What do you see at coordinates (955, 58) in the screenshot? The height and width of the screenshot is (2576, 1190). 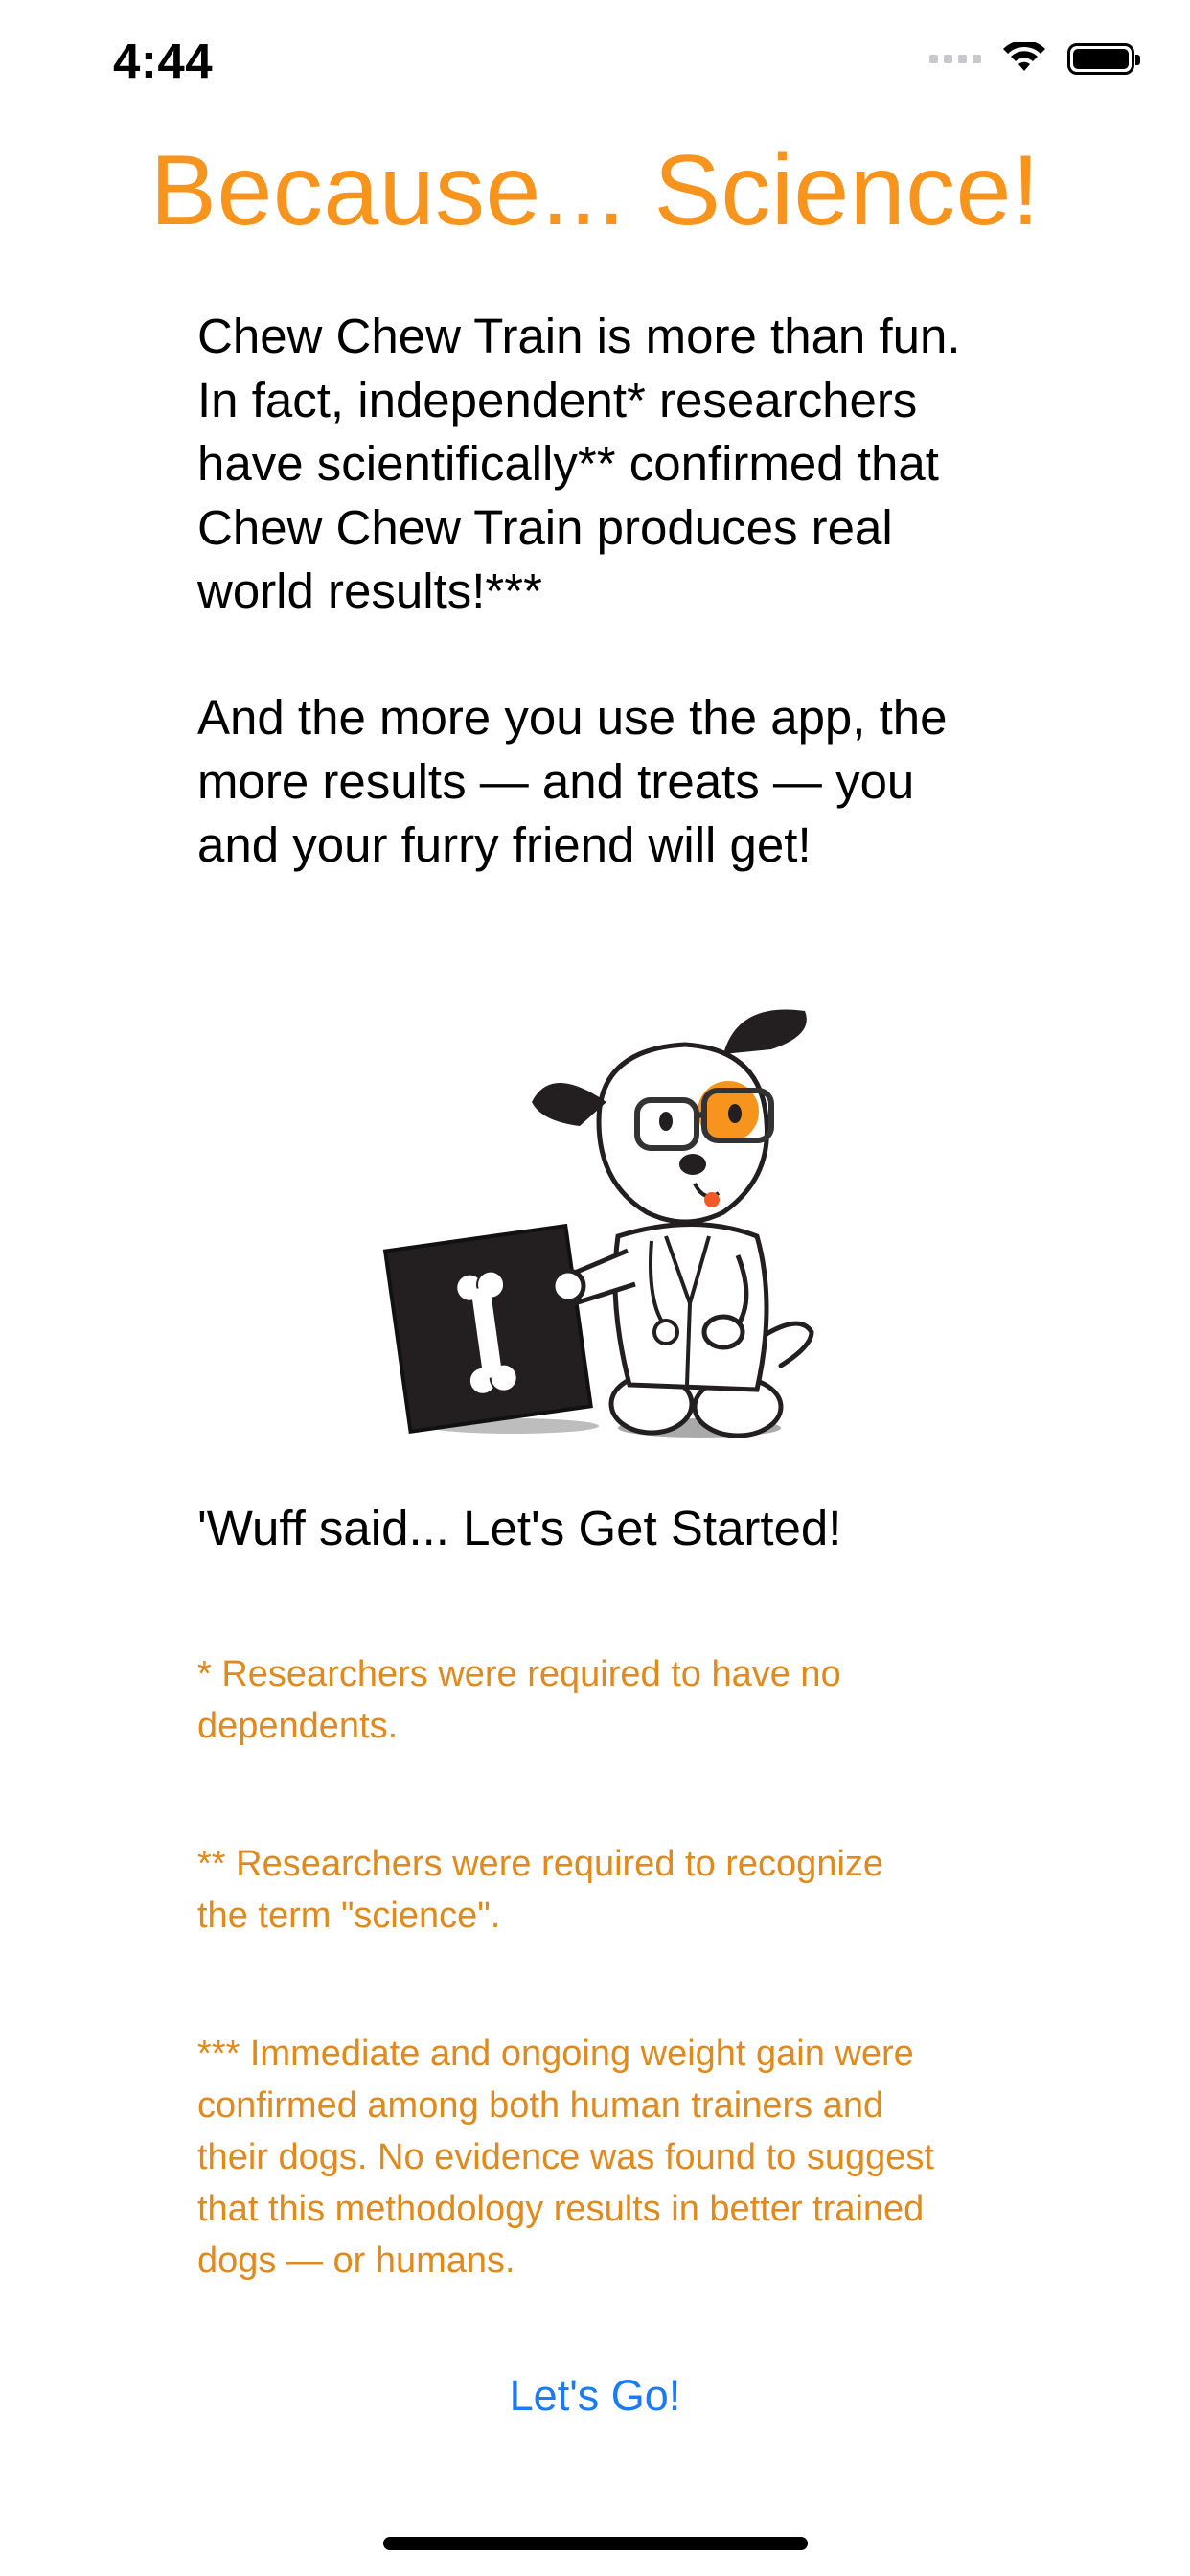 I see `cellular-signal-icon` at bounding box center [955, 58].